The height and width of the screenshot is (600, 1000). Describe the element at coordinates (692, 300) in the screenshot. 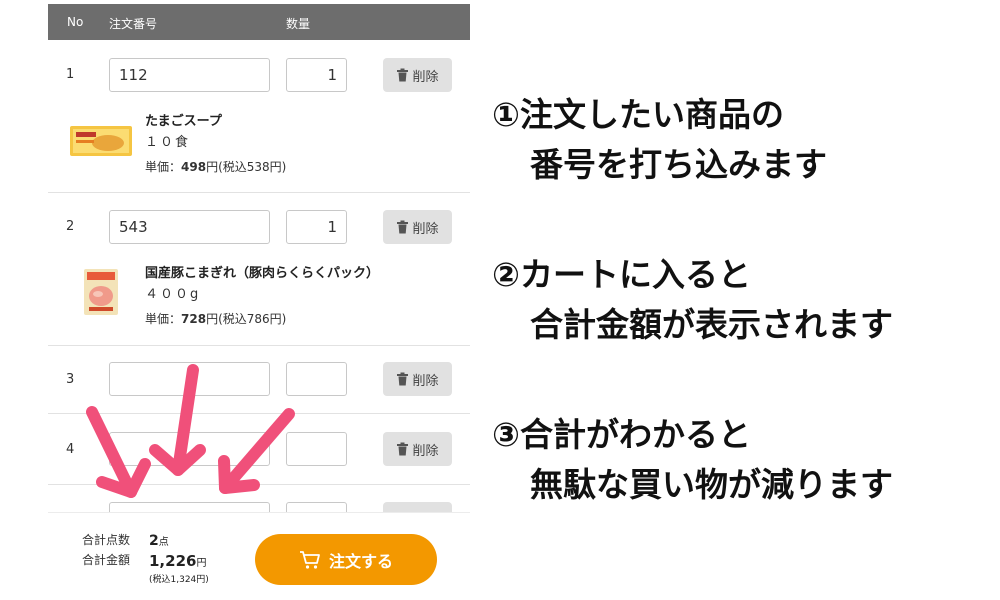

I see `annotation-2: ②カートに入ると 合計金額が表示されます` at that location.